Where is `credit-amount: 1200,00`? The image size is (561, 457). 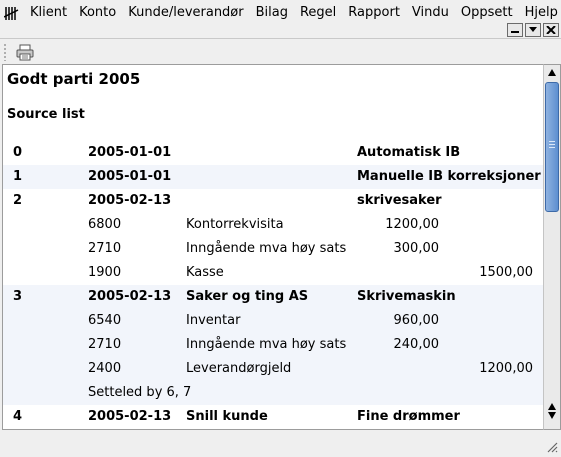 credit-amount: 1200,00 is located at coordinates (506, 368).